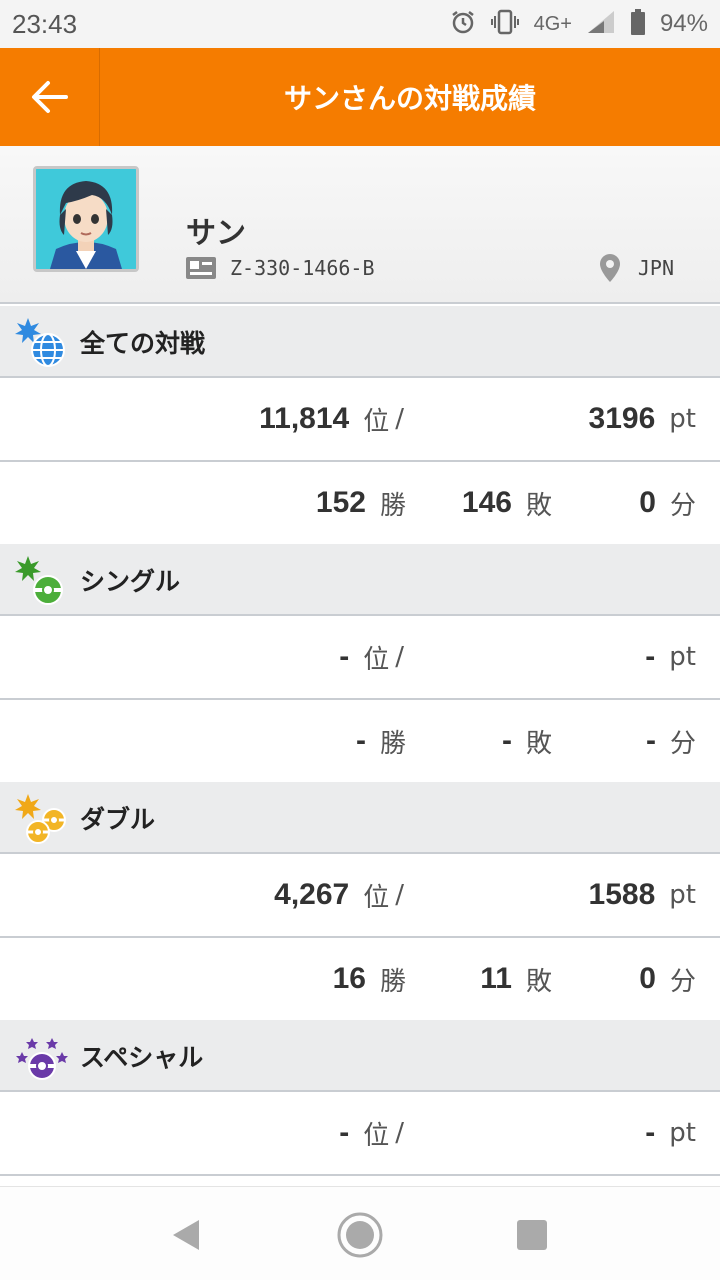 Image resolution: width=720 pixels, height=1280 pixels. I want to click on rank-cell: 11,814 位 /, so click(331, 419).